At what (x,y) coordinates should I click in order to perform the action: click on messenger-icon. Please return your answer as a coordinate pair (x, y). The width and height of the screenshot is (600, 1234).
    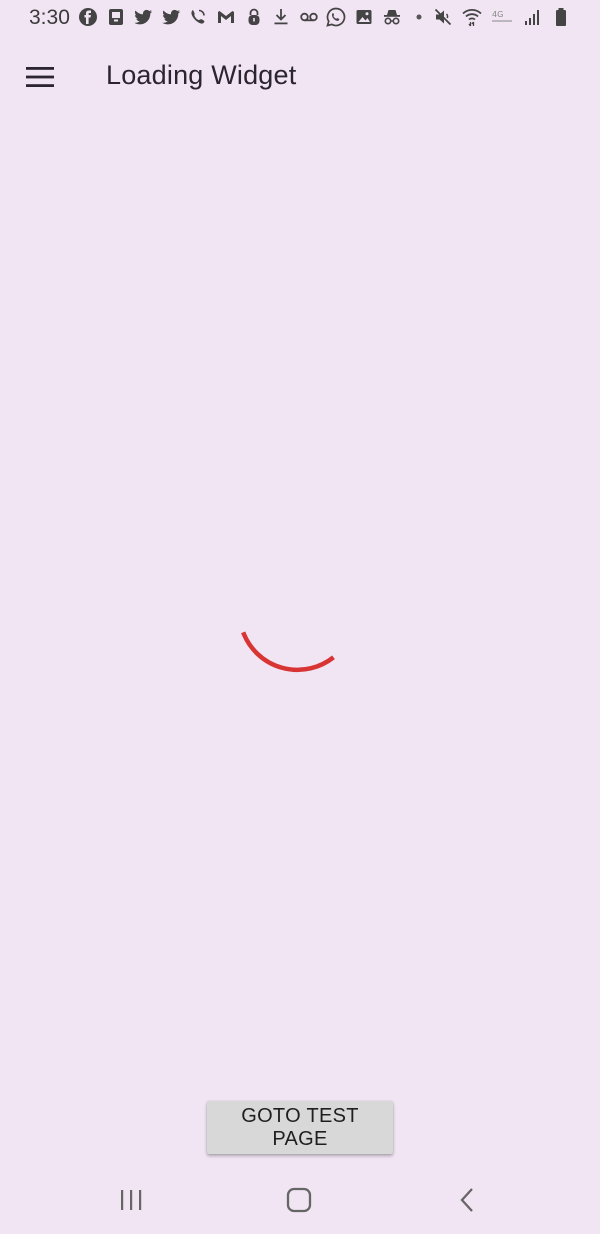
    Looking at the image, I should click on (115, 17).